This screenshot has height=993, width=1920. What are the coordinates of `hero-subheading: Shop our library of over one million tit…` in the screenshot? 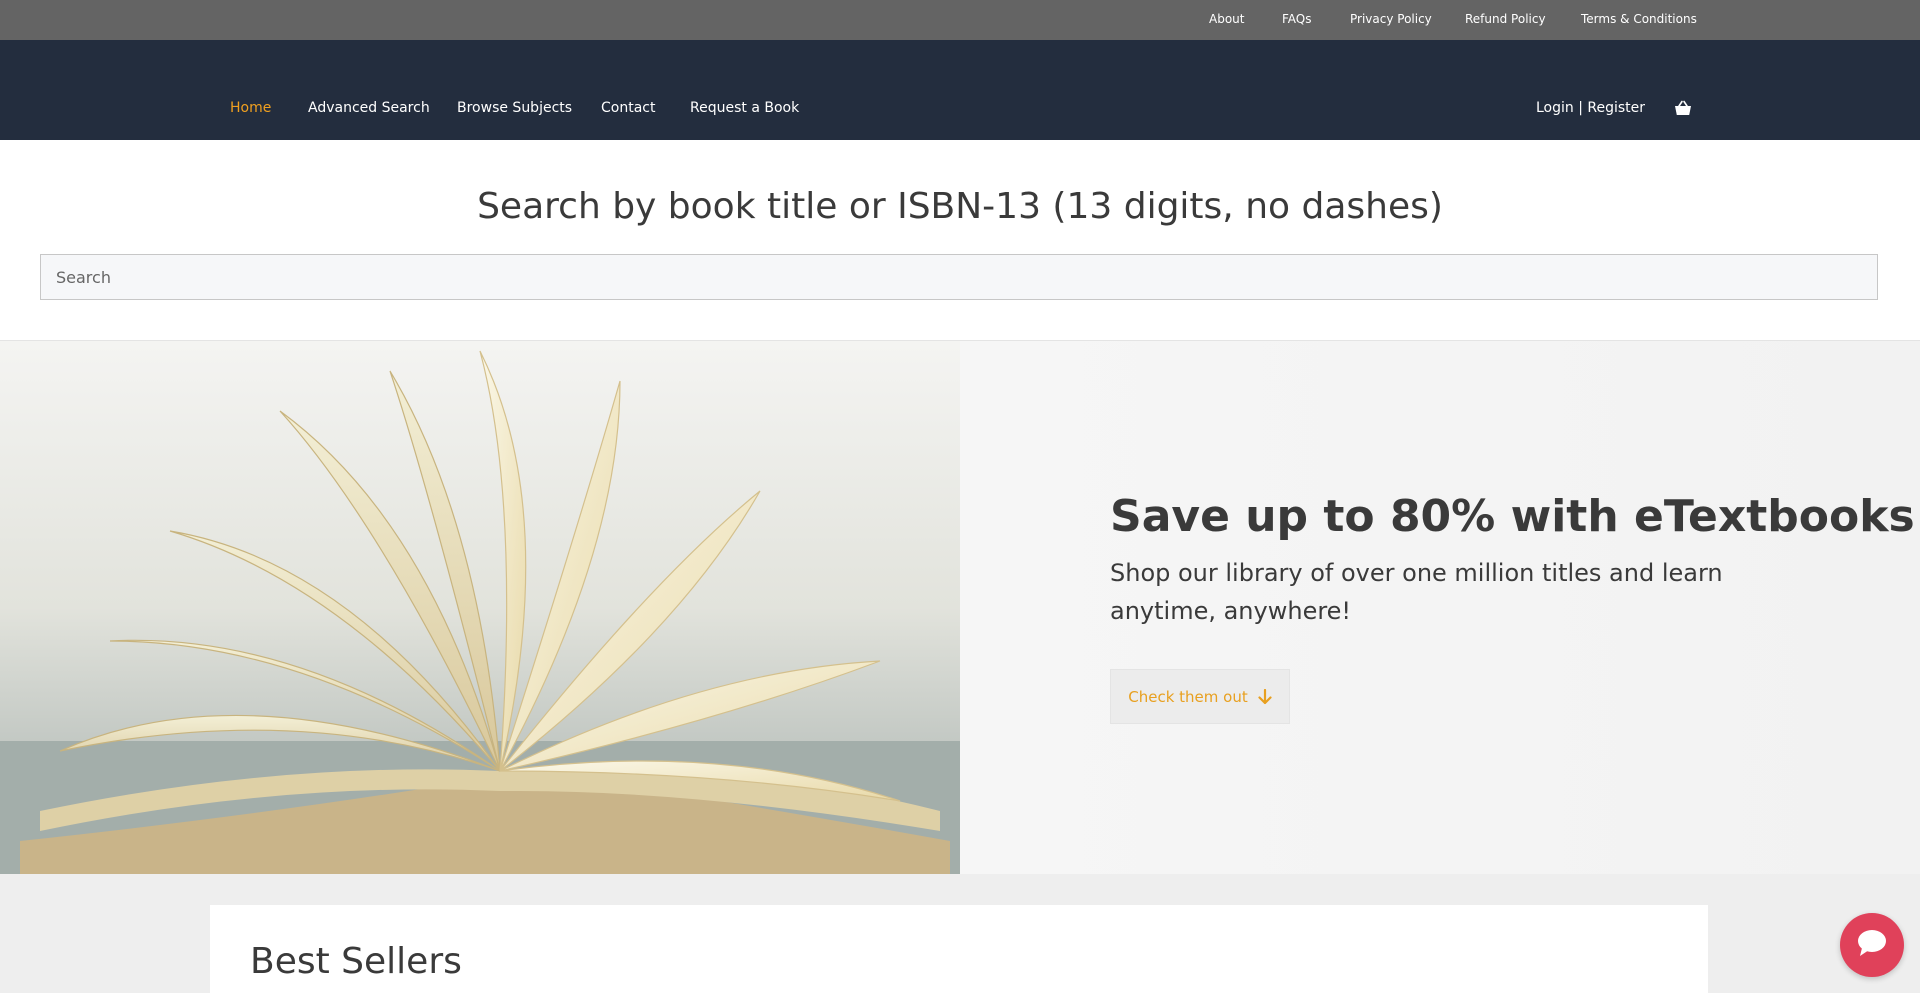 It's located at (1416, 592).